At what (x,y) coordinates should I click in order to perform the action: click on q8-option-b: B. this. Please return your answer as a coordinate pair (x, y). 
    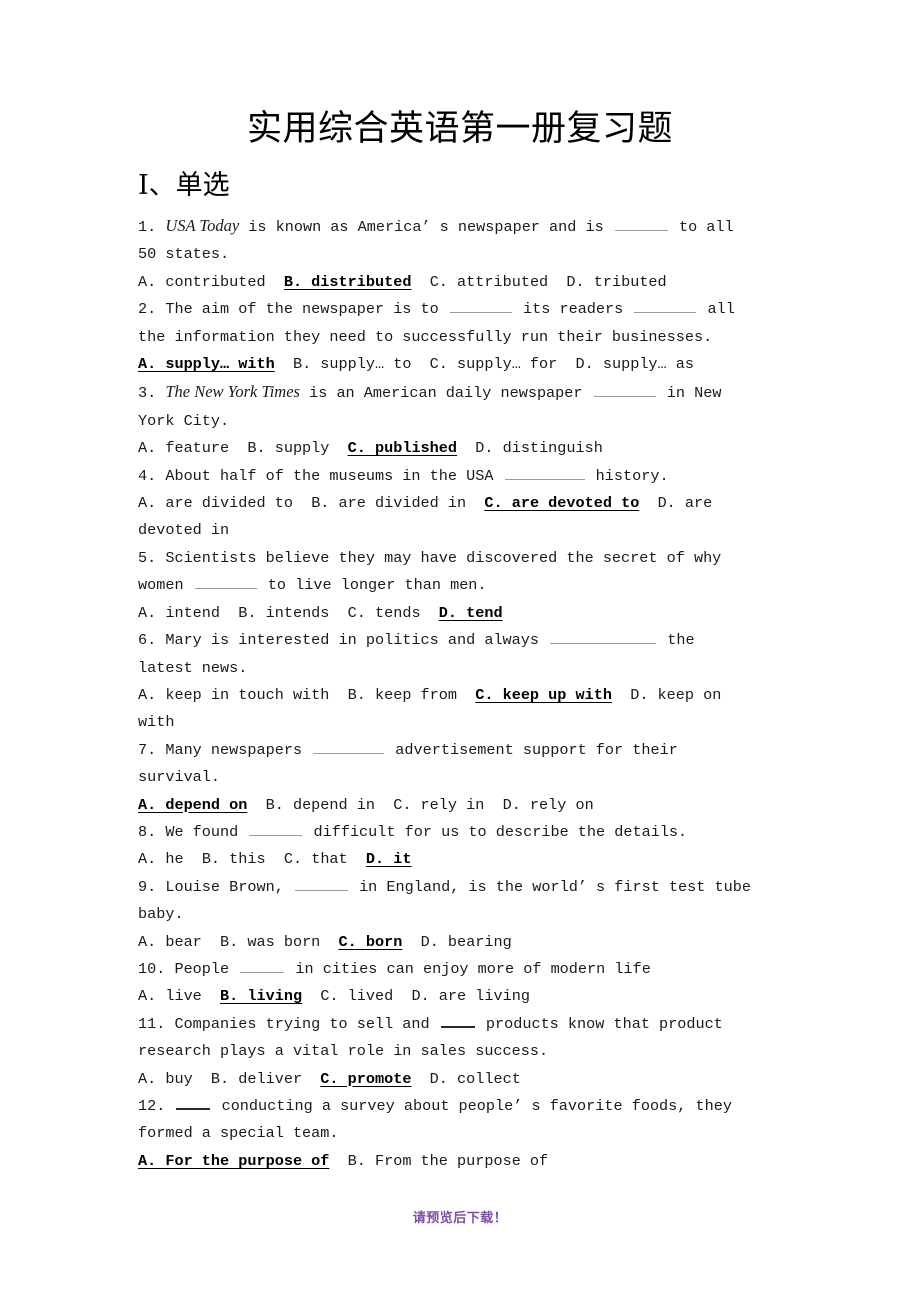
    Looking at the image, I should click on (234, 859).